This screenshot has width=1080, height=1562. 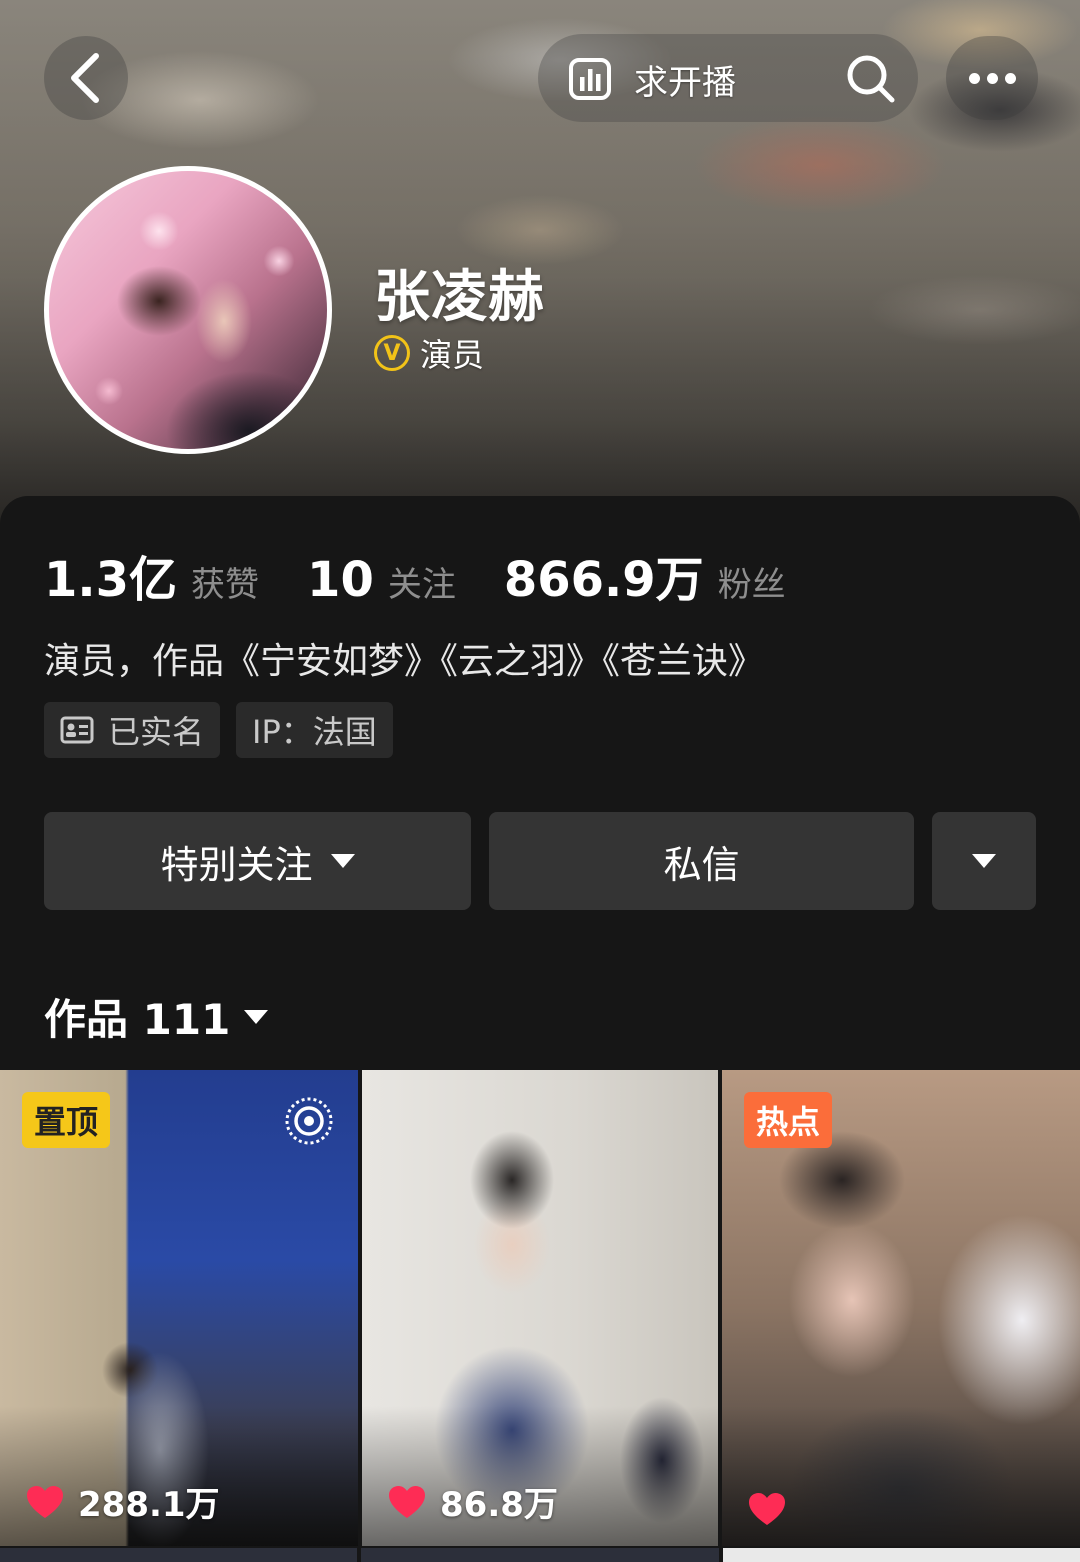 I want to click on ip-location-label: IP：法国, so click(x=314, y=732).